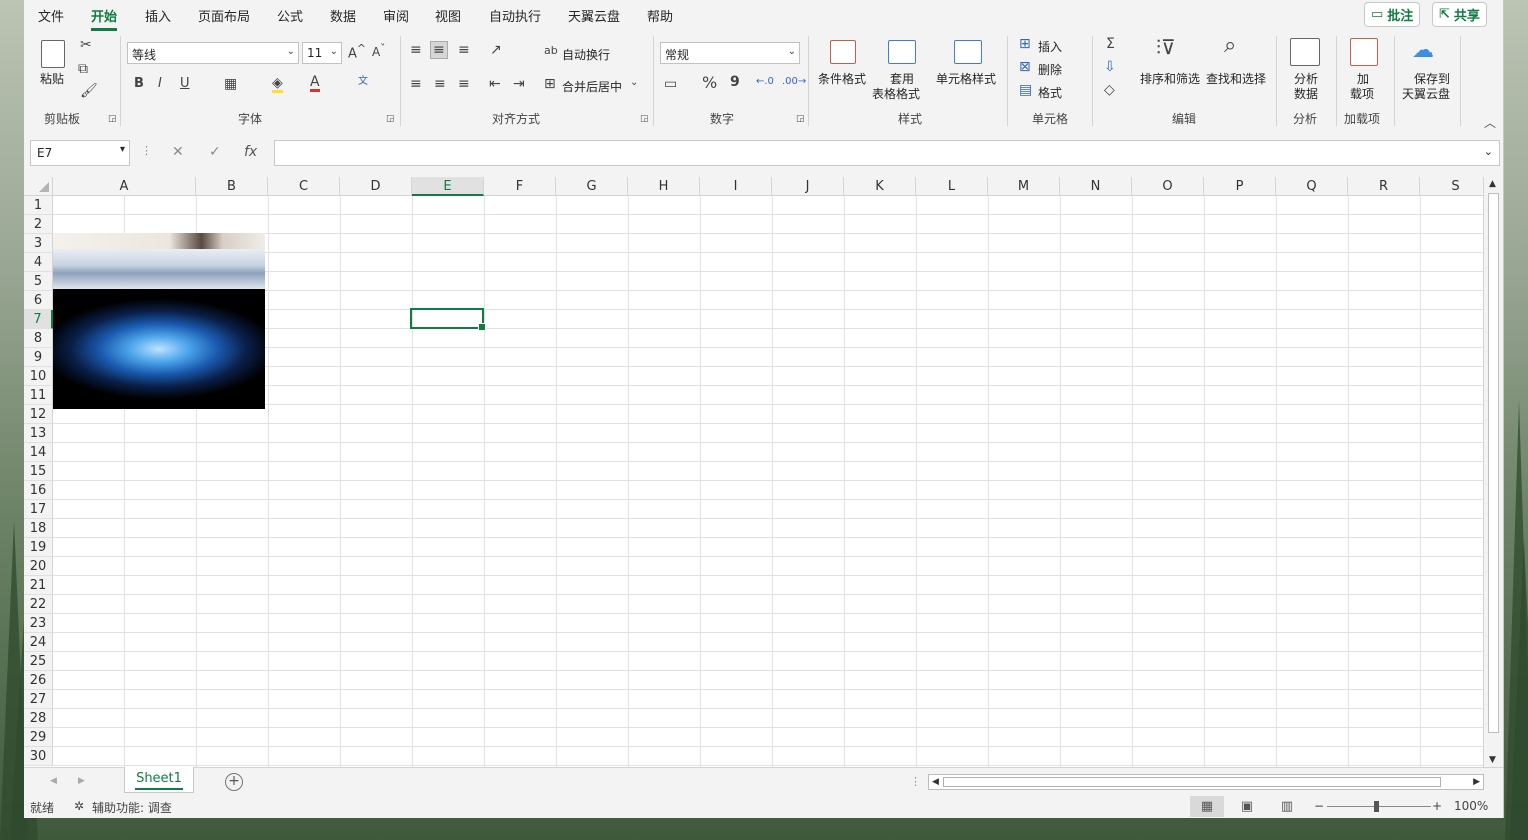 Image resolution: width=1528 pixels, height=840 pixels. What do you see at coordinates (1471, 806) in the screenshot?
I see `zoom-level: 100%` at bounding box center [1471, 806].